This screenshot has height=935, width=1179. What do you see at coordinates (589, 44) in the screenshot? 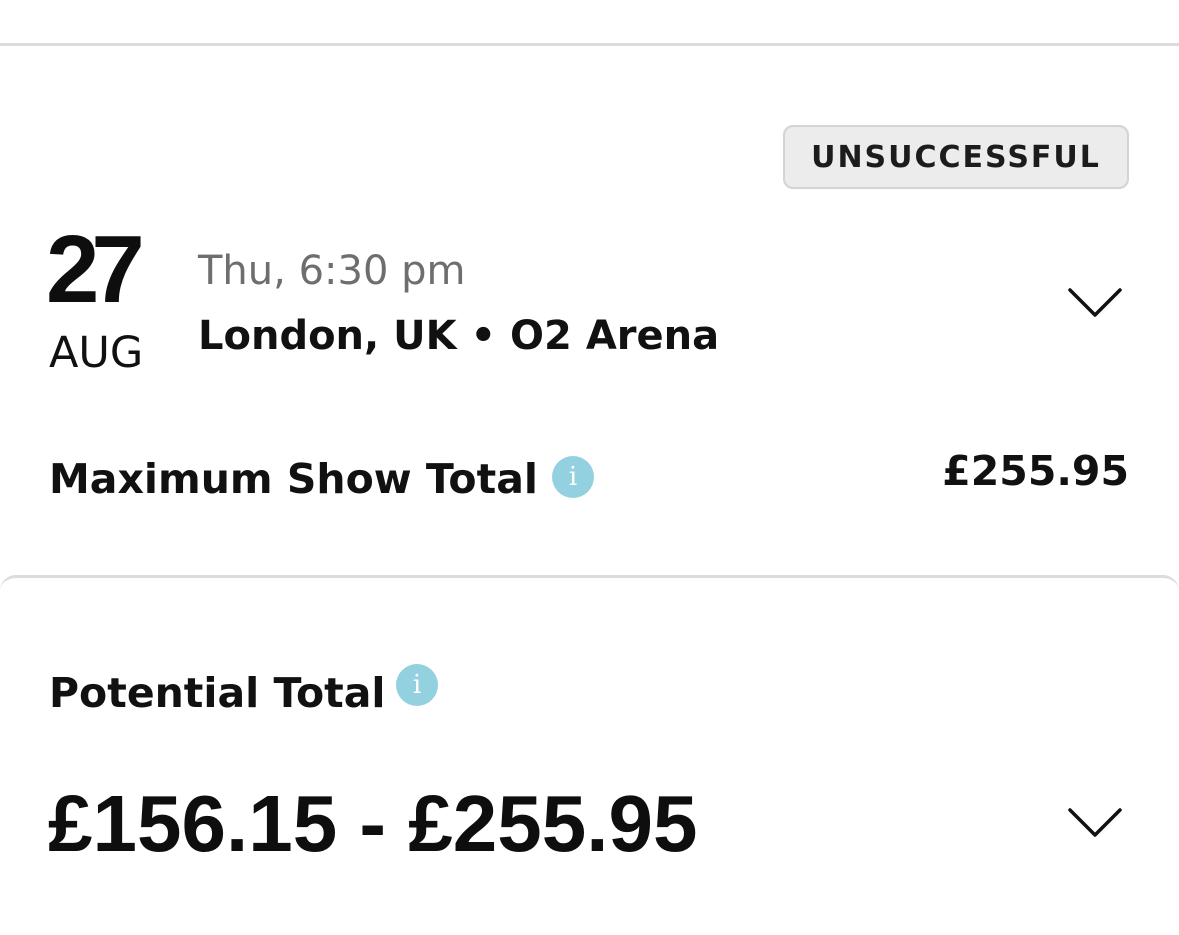
I see `top-divider` at bounding box center [589, 44].